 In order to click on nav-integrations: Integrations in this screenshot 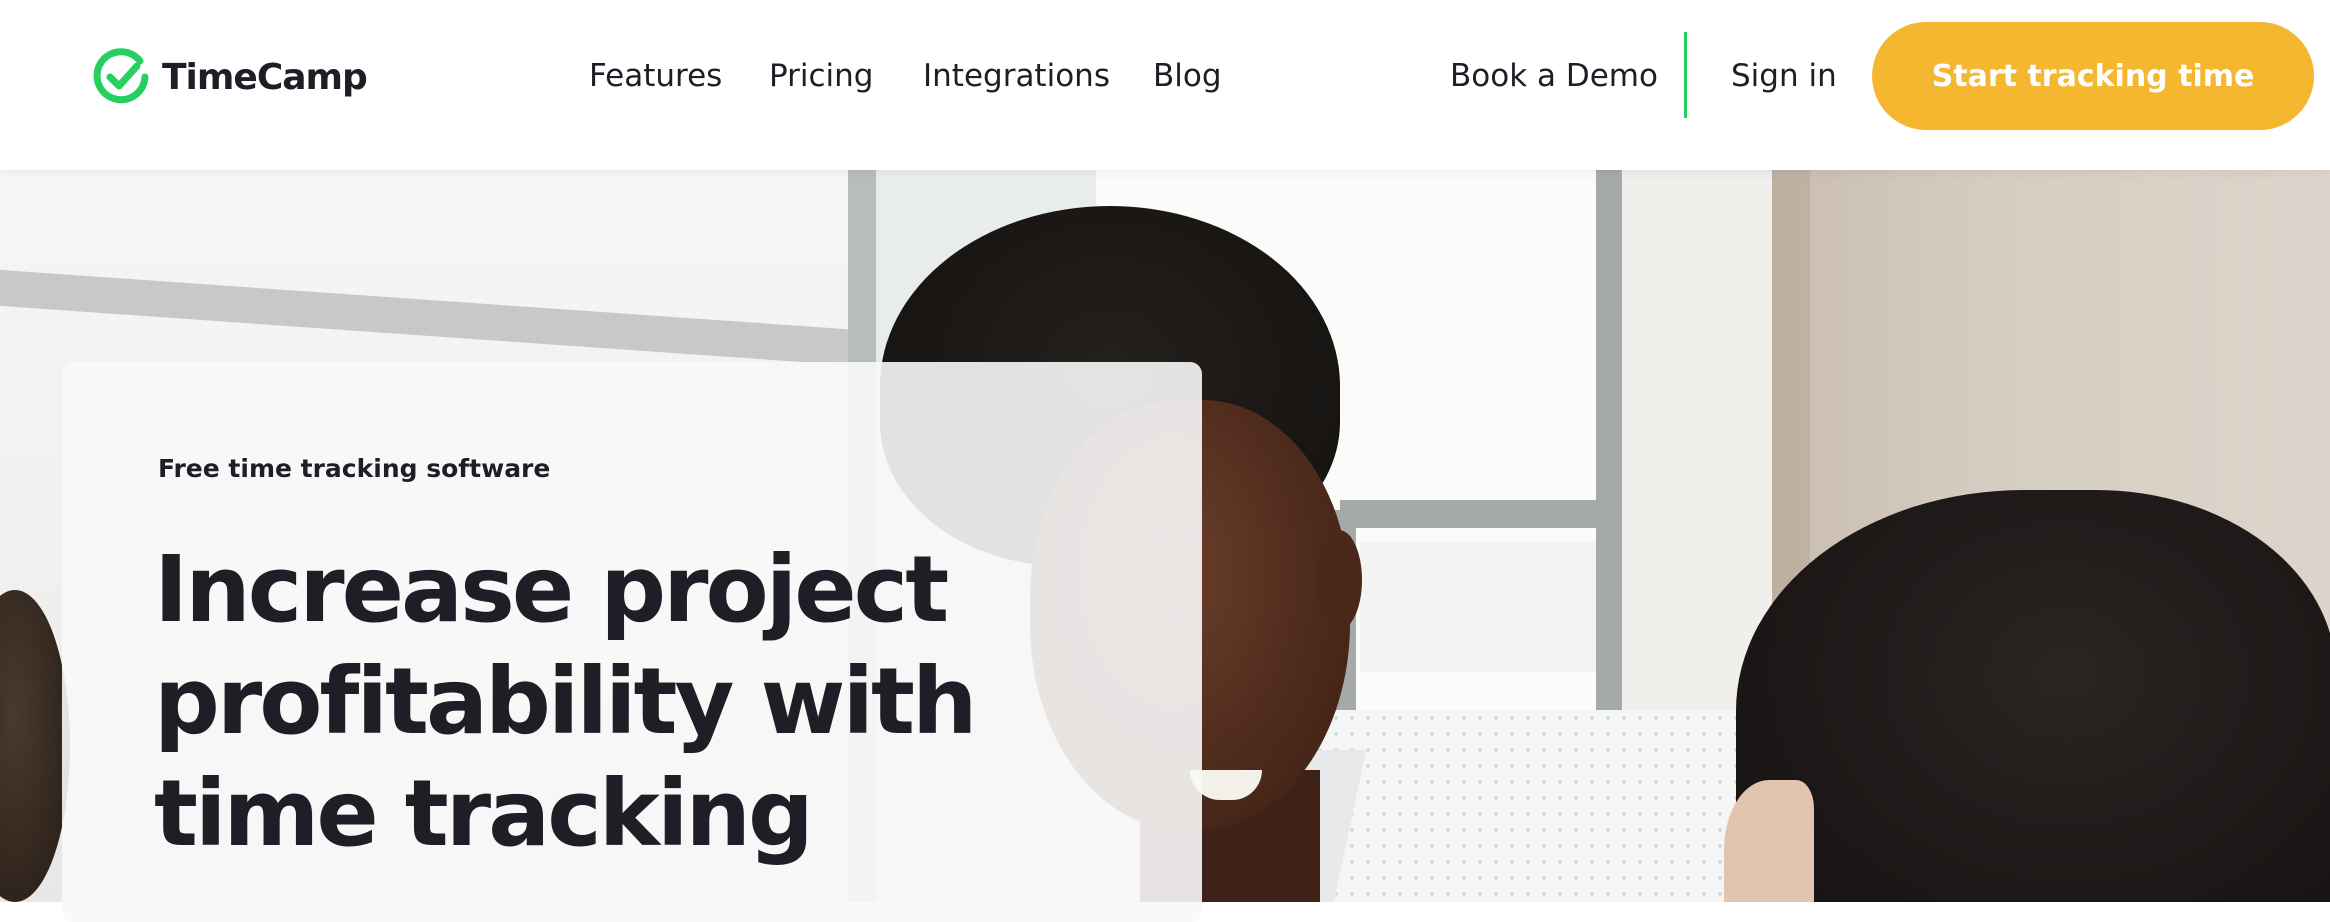, I will do `click(1016, 76)`.